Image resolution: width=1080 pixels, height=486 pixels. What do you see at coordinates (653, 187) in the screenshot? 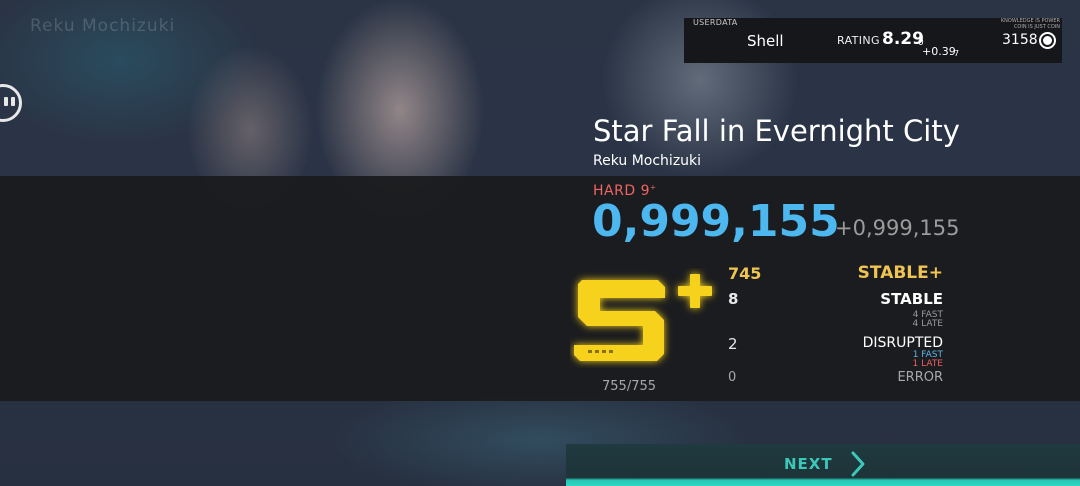
I see `difficulty-plus: +` at bounding box center [653, 187].